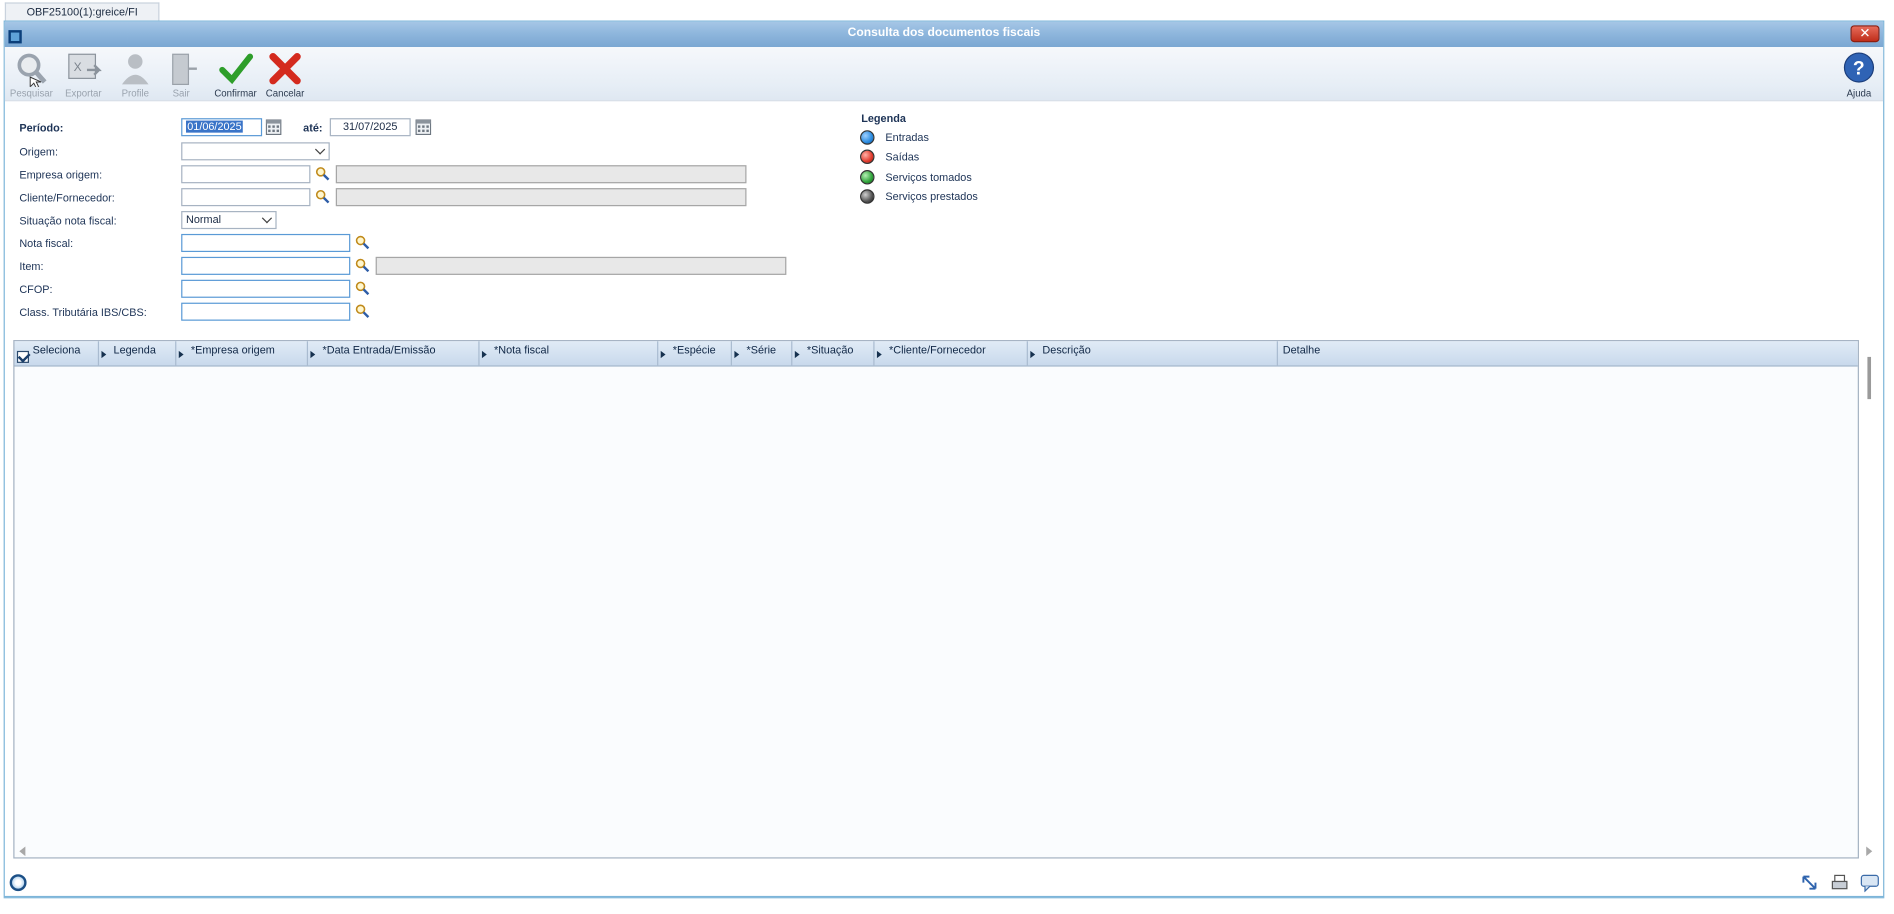  Describe the element at coordinates (135, 69) in the screenshot. I see `profile-icon` at that location.